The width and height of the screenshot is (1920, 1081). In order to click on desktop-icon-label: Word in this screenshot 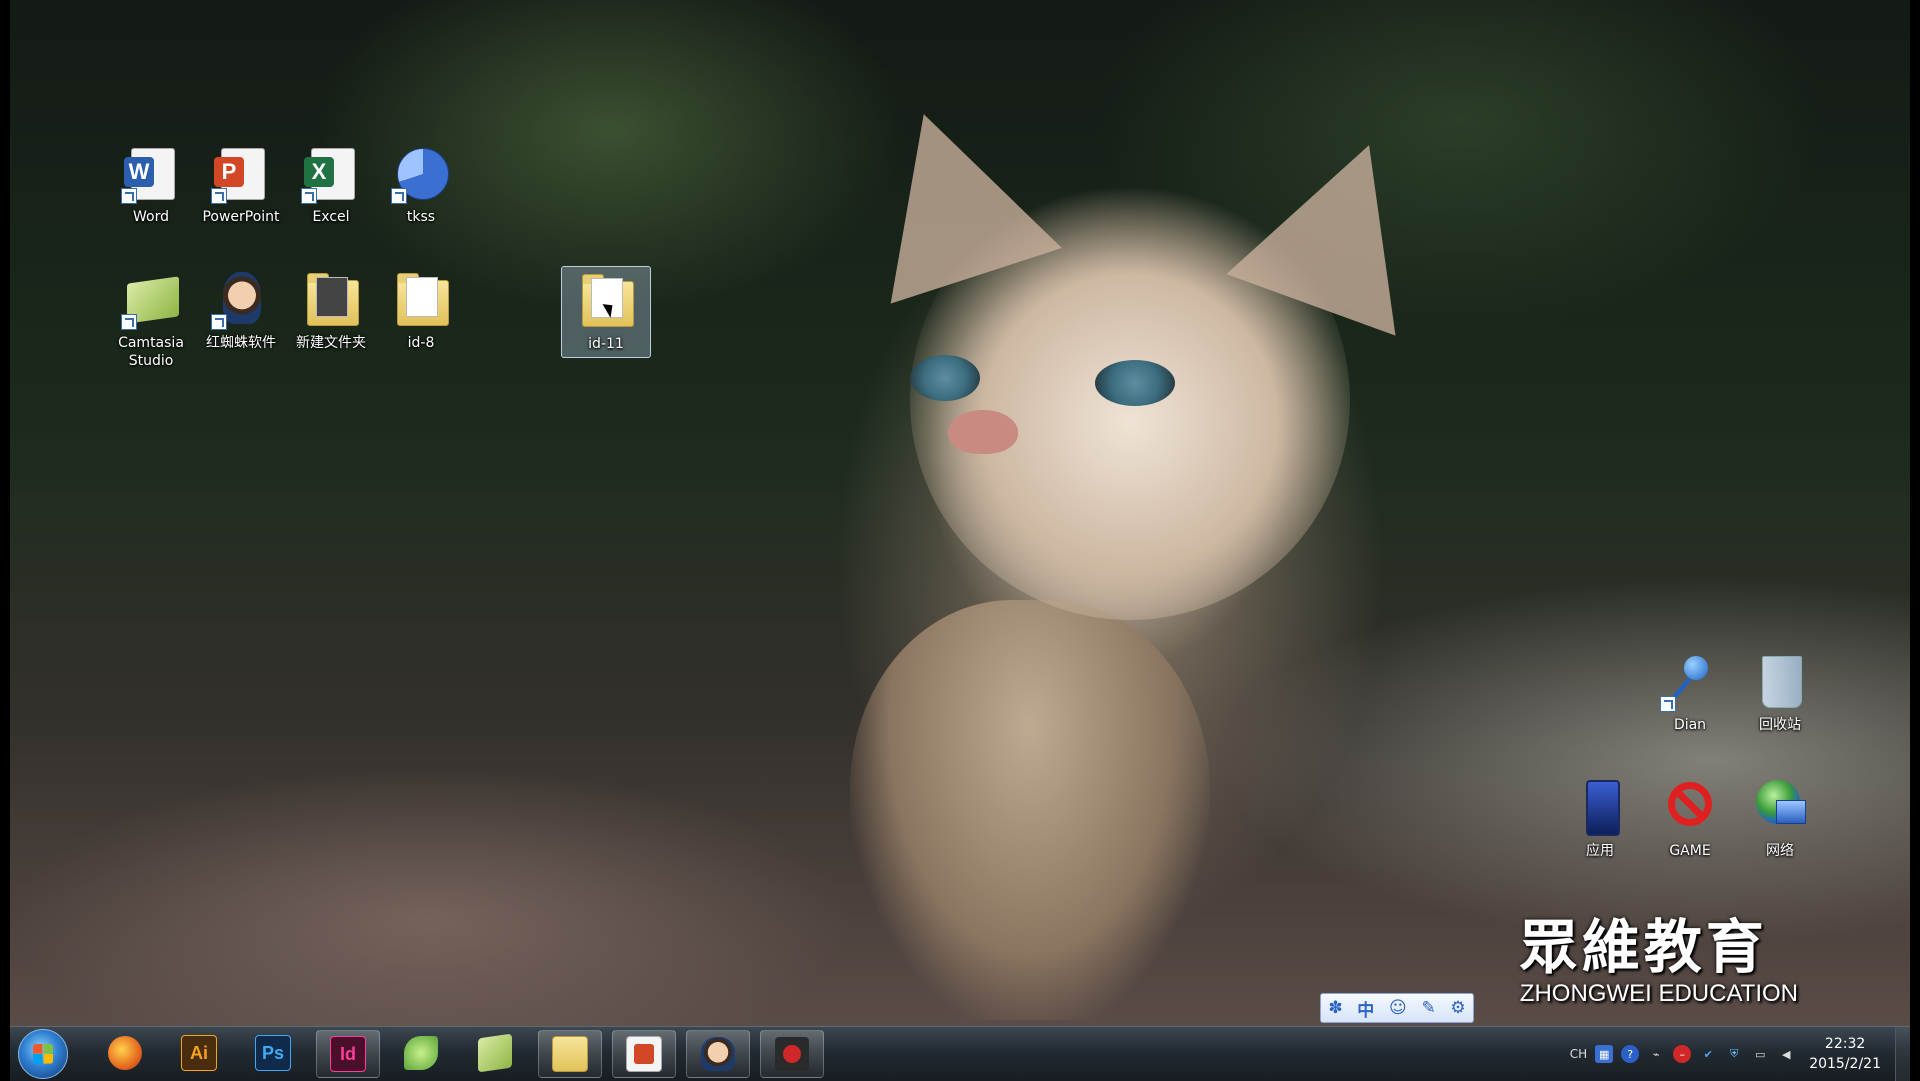, I will do `click(151, 217)`.